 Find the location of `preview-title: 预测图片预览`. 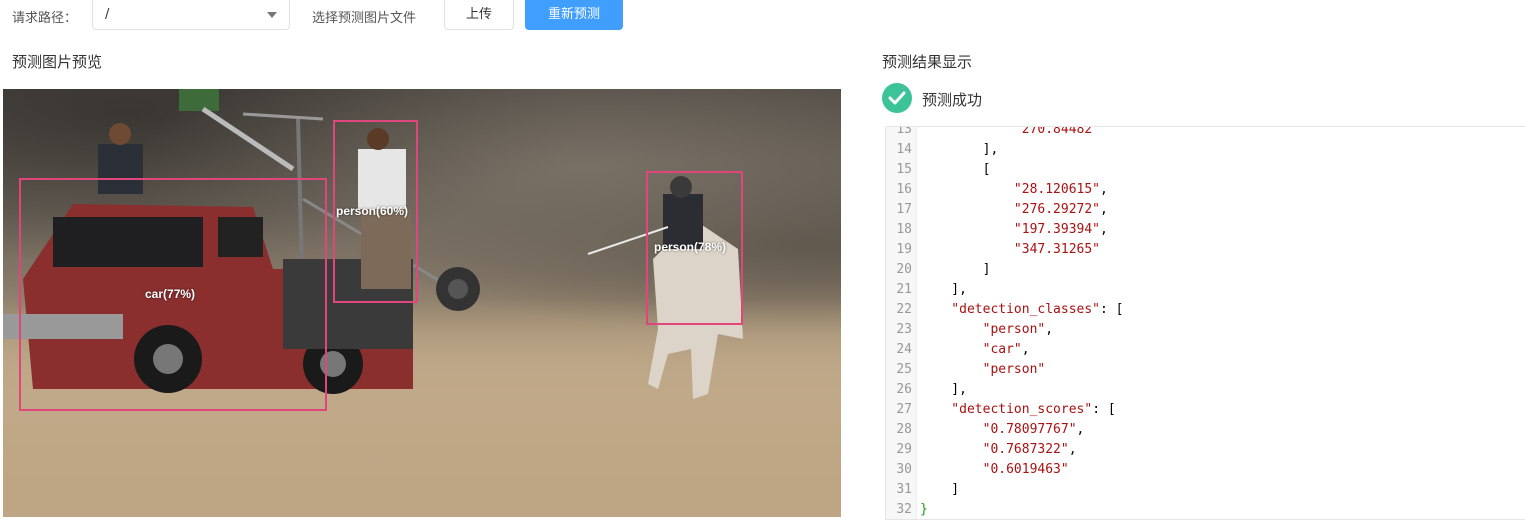

preview-title: 预测图片预览 is located at coordinates (57, 62).